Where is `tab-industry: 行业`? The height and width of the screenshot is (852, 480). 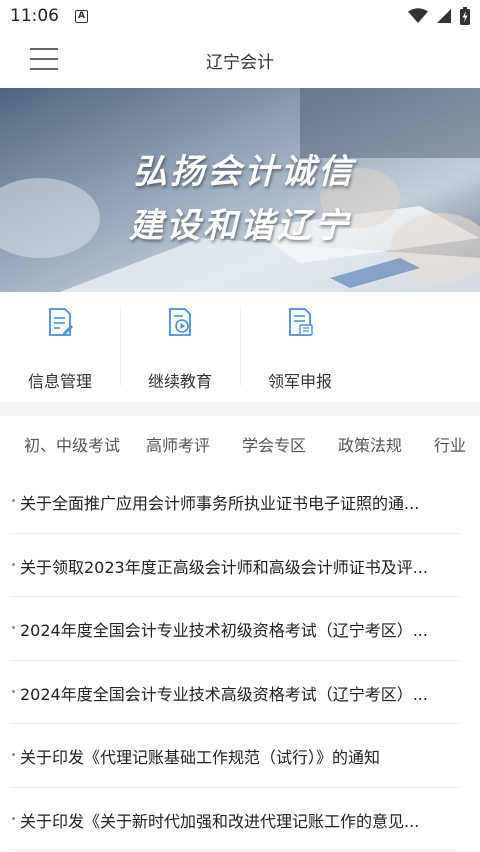
tab-industry: 行业 is located at coordinates (450, 444).